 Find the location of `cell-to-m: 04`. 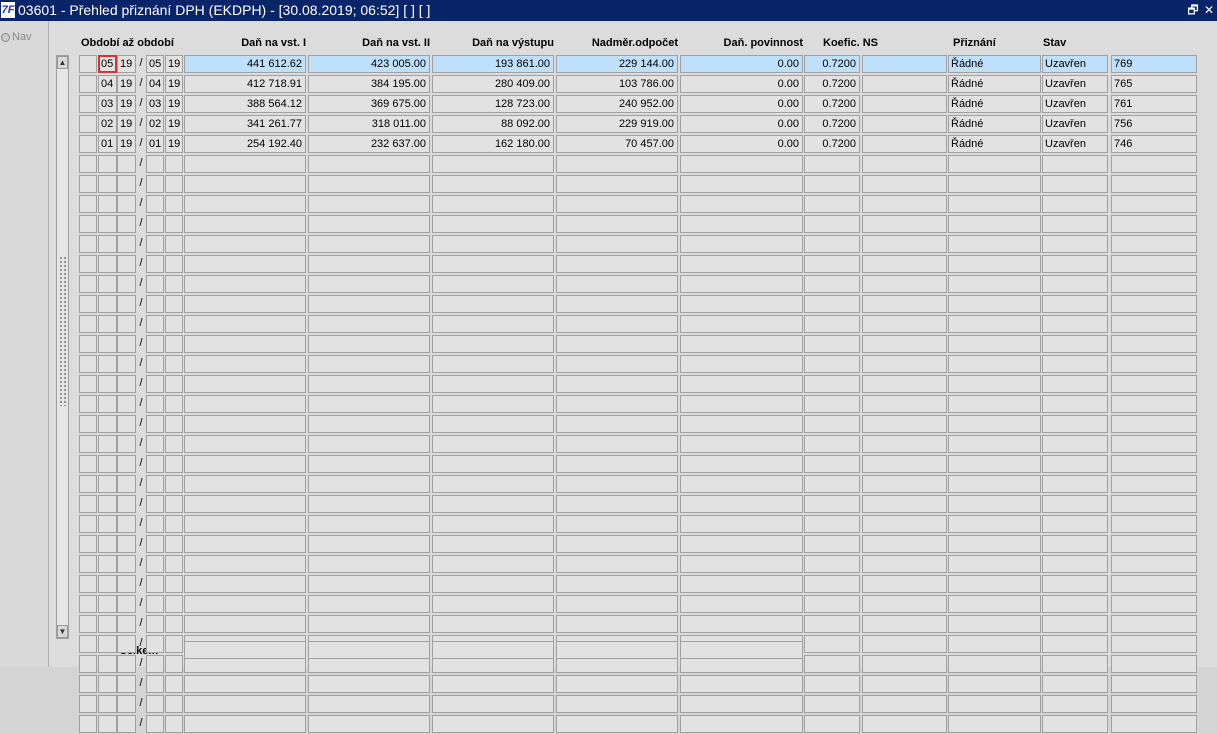

cell-to-m: 04 is located at coordinates (155, 84).